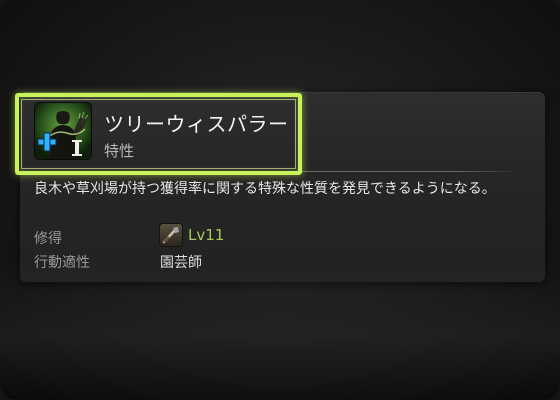  Describe the element at coordinates (196, 124) in the screenshot. I see `trait-name: ツリーウィスパラー` at that location.